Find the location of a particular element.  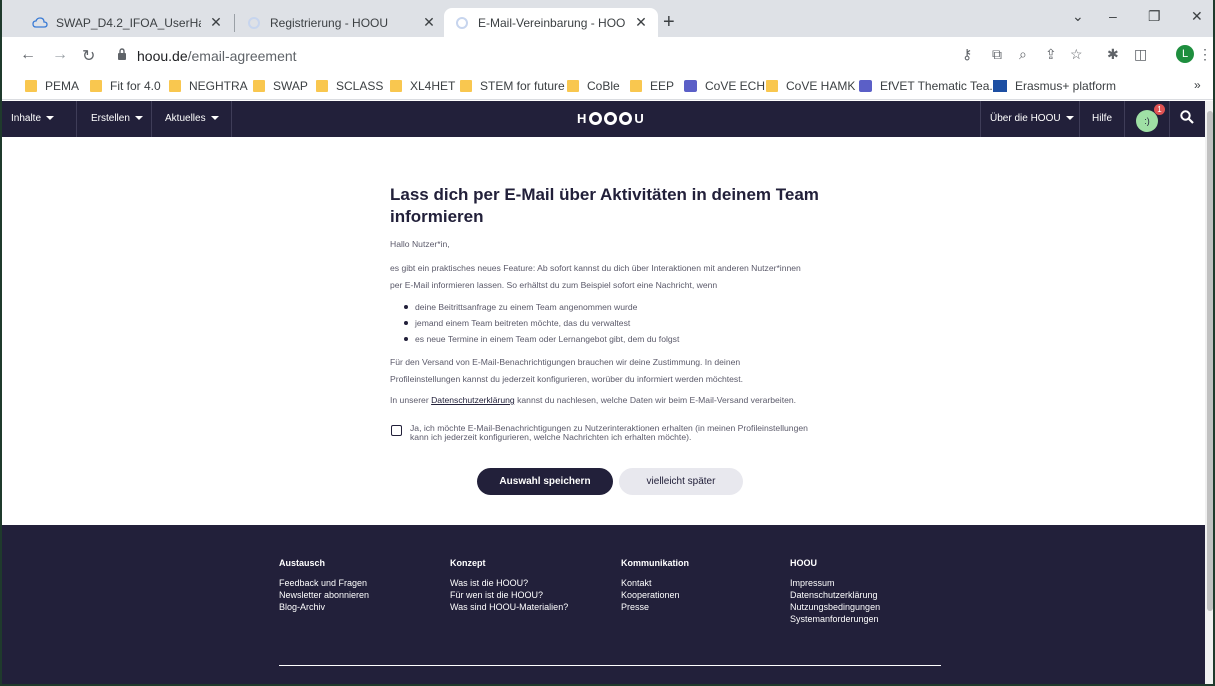

bookmark-star-icon: ☆ is located at coordinates (1076, 54).